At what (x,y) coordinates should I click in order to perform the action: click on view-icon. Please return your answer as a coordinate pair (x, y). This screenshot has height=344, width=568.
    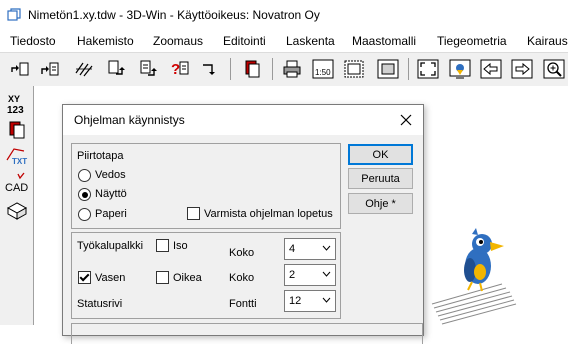
    Looking at the image, I should click on (460, 69).